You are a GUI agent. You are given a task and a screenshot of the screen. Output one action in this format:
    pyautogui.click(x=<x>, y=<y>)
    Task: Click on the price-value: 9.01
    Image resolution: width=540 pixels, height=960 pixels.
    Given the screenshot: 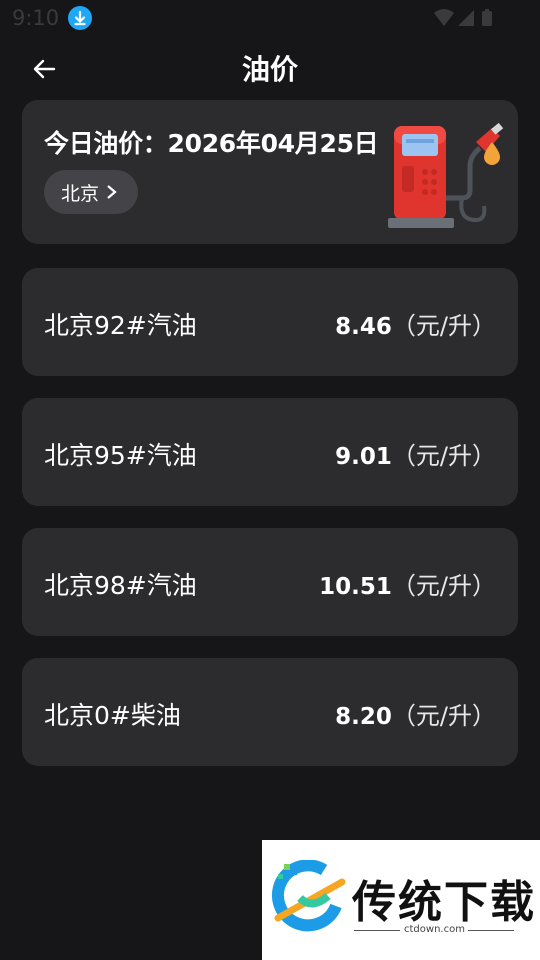 What is the action you would take?
    pyautogui.click(x=363, y=457)
    